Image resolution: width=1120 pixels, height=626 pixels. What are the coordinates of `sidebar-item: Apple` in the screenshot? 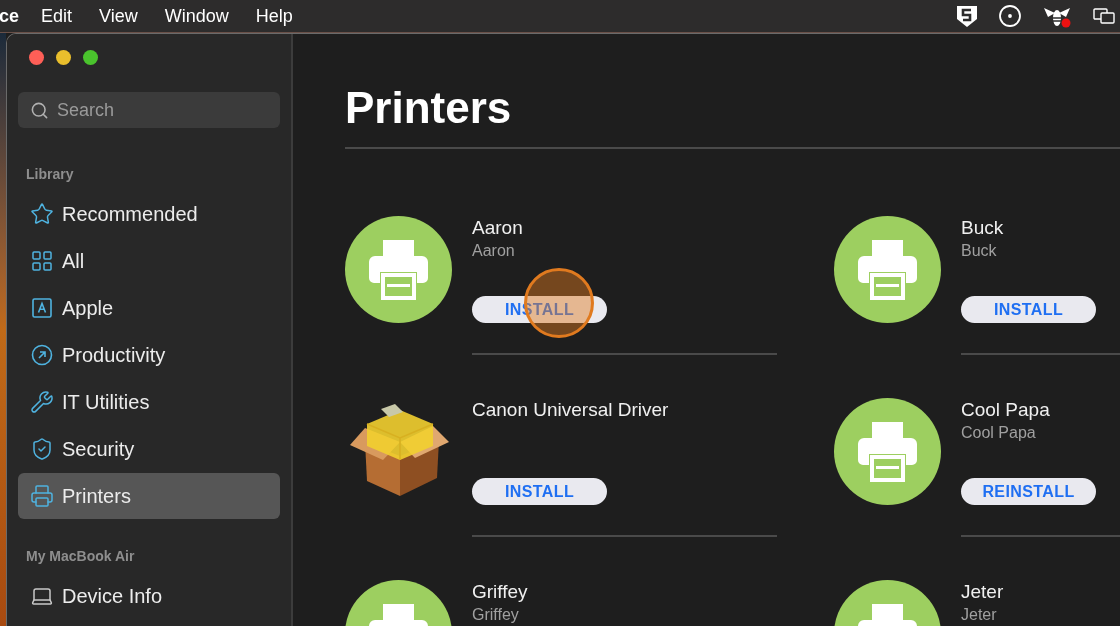 It's located at (149, 308).